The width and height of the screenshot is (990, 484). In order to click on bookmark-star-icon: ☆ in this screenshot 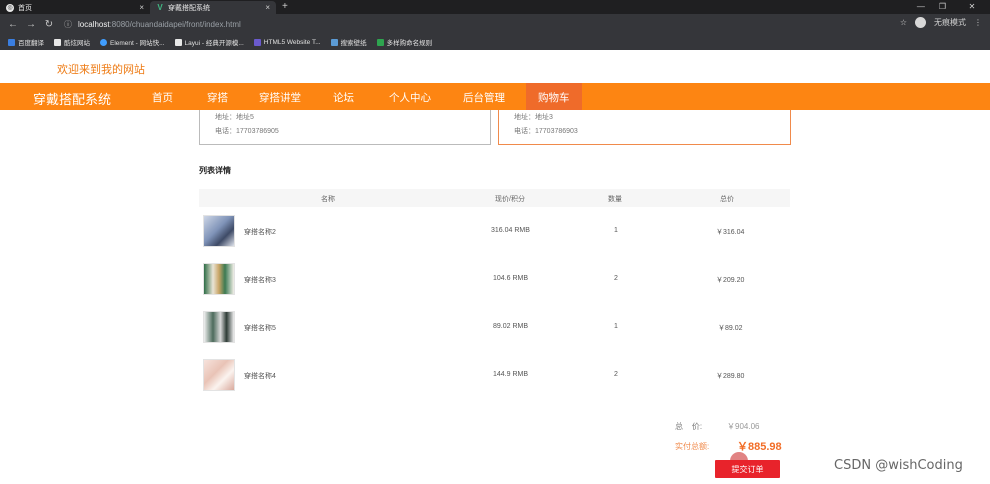, I will do `click(903, 22)`.